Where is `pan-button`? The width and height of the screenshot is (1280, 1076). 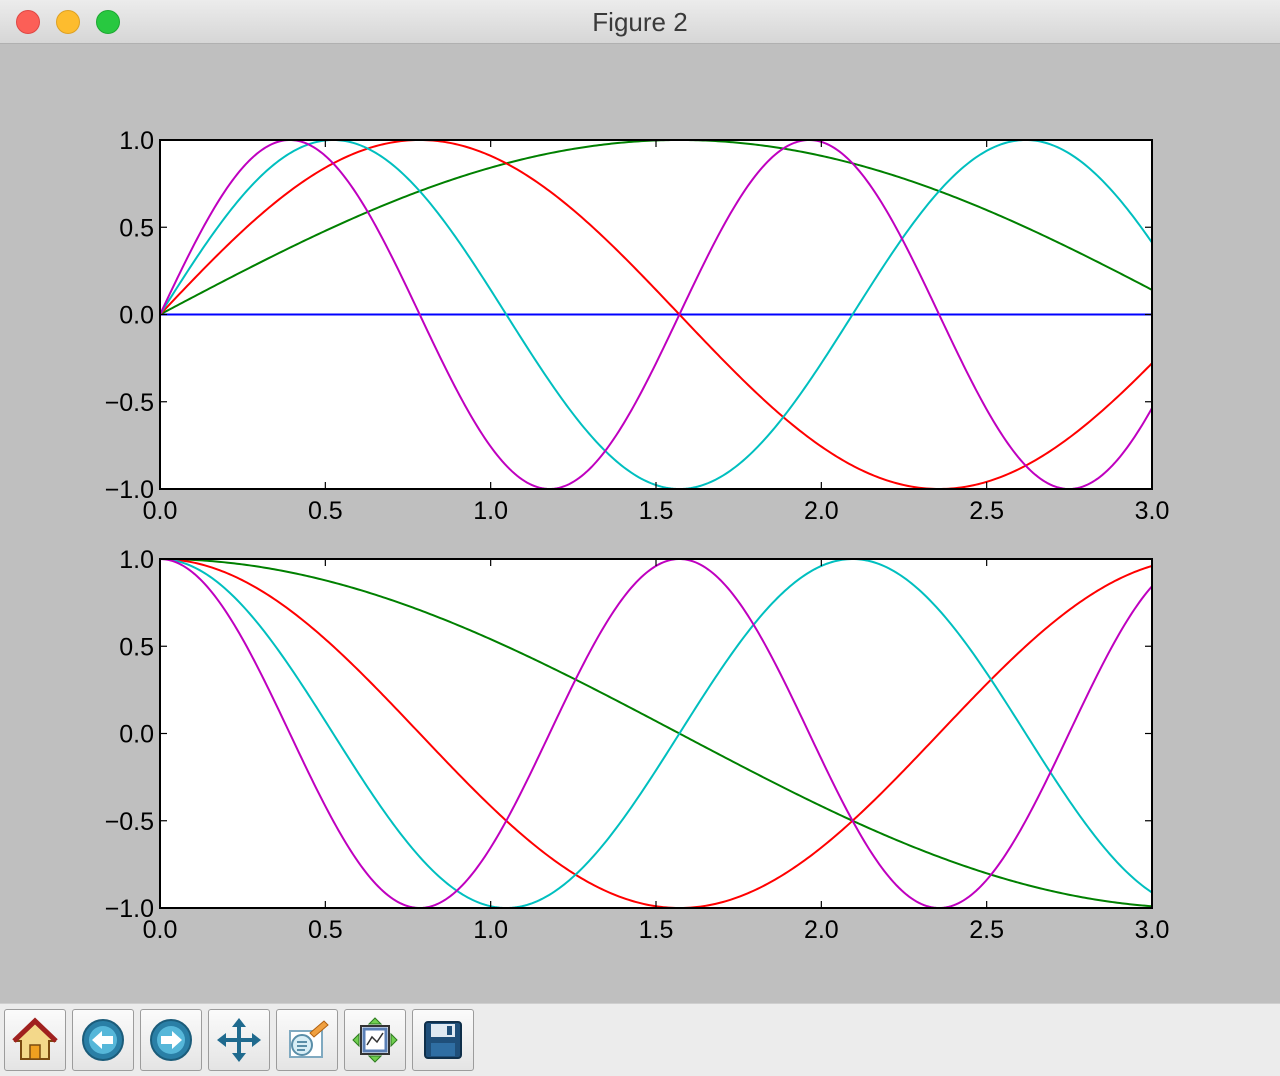 pan-button is located at coordinates (239, 1040).